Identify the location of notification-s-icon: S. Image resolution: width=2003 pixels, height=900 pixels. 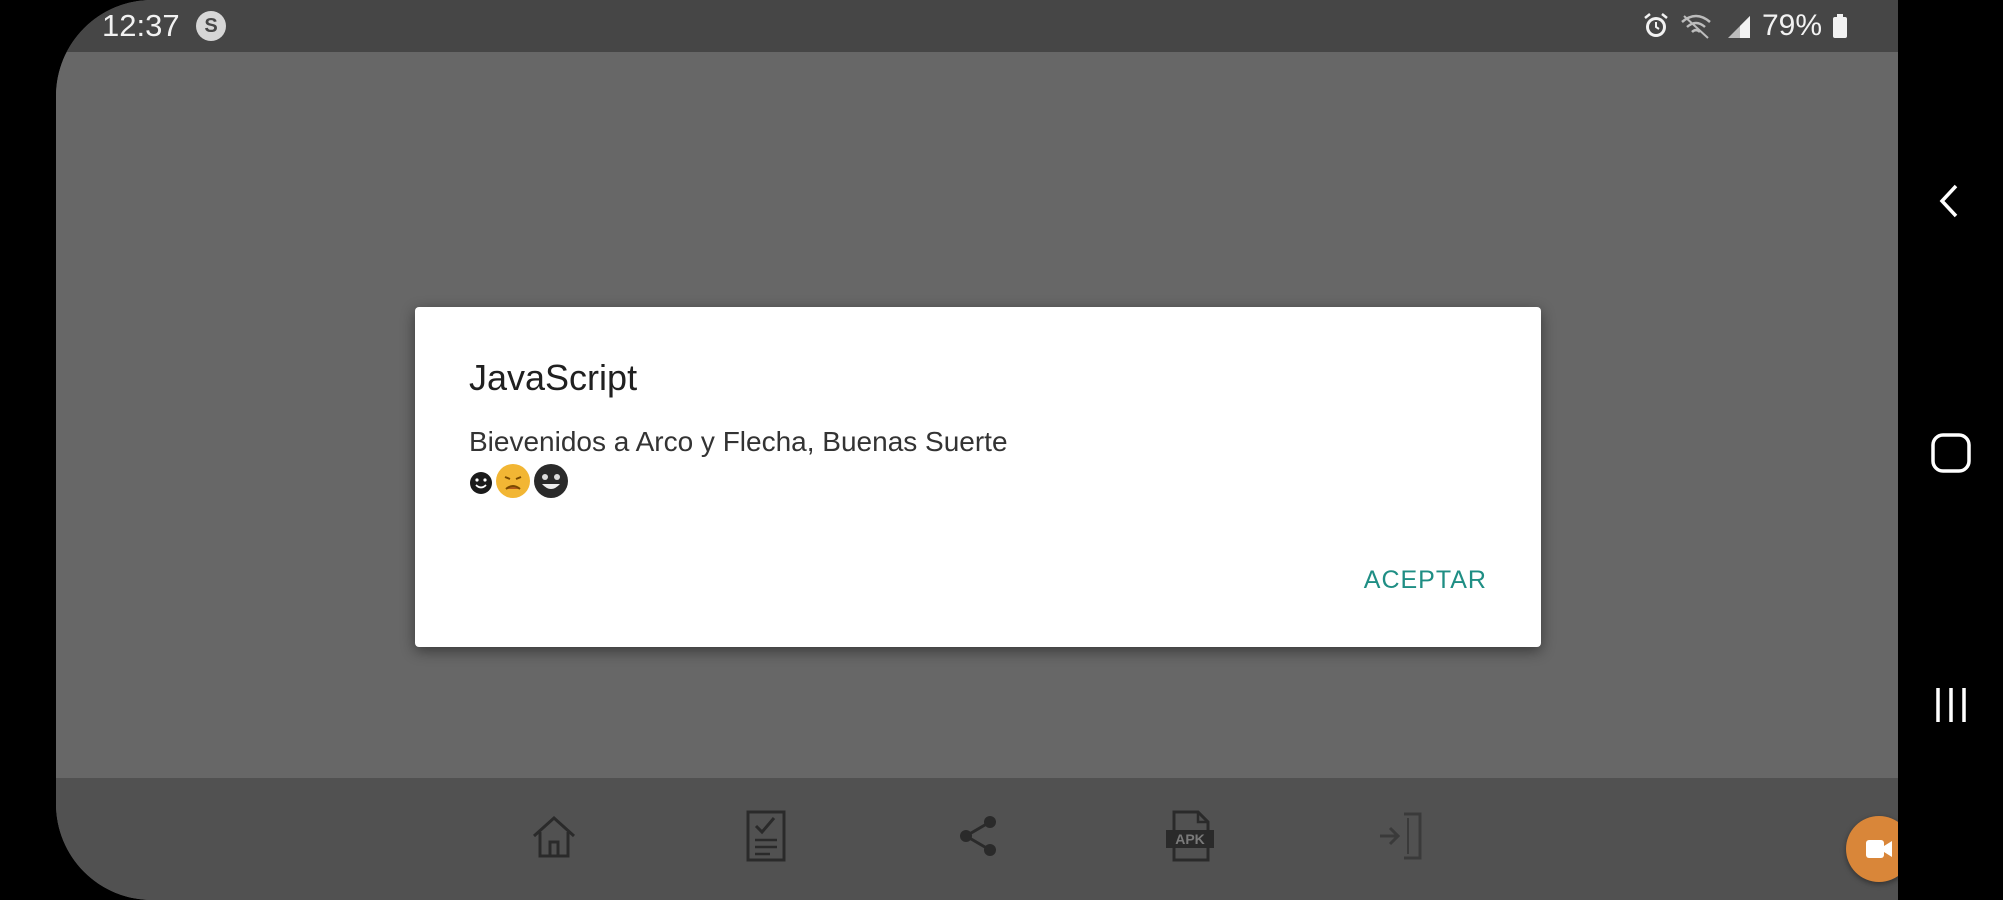
(211, 26).